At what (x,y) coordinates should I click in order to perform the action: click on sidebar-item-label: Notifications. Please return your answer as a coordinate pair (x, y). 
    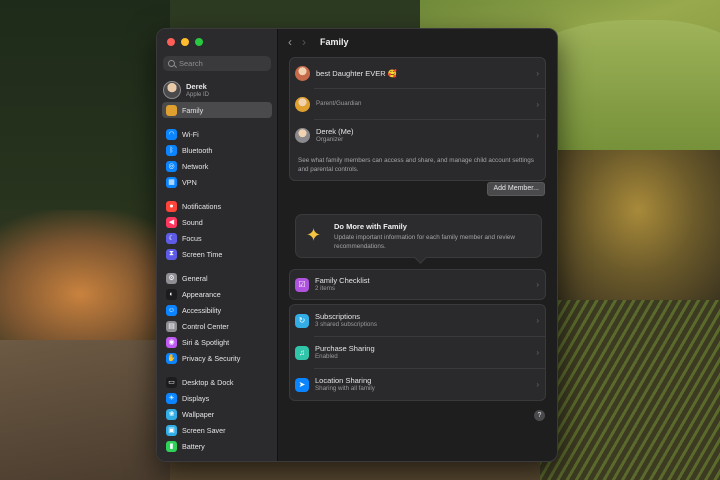
    Looking at the image, I should click on (202, 206).